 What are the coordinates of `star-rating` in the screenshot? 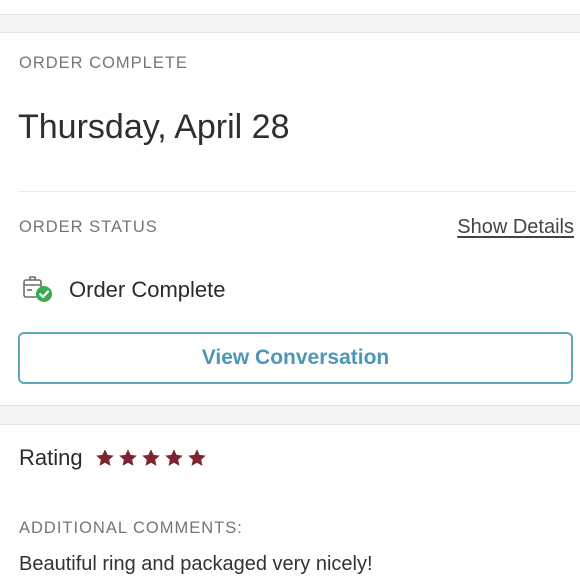 It's located at (151, 458).